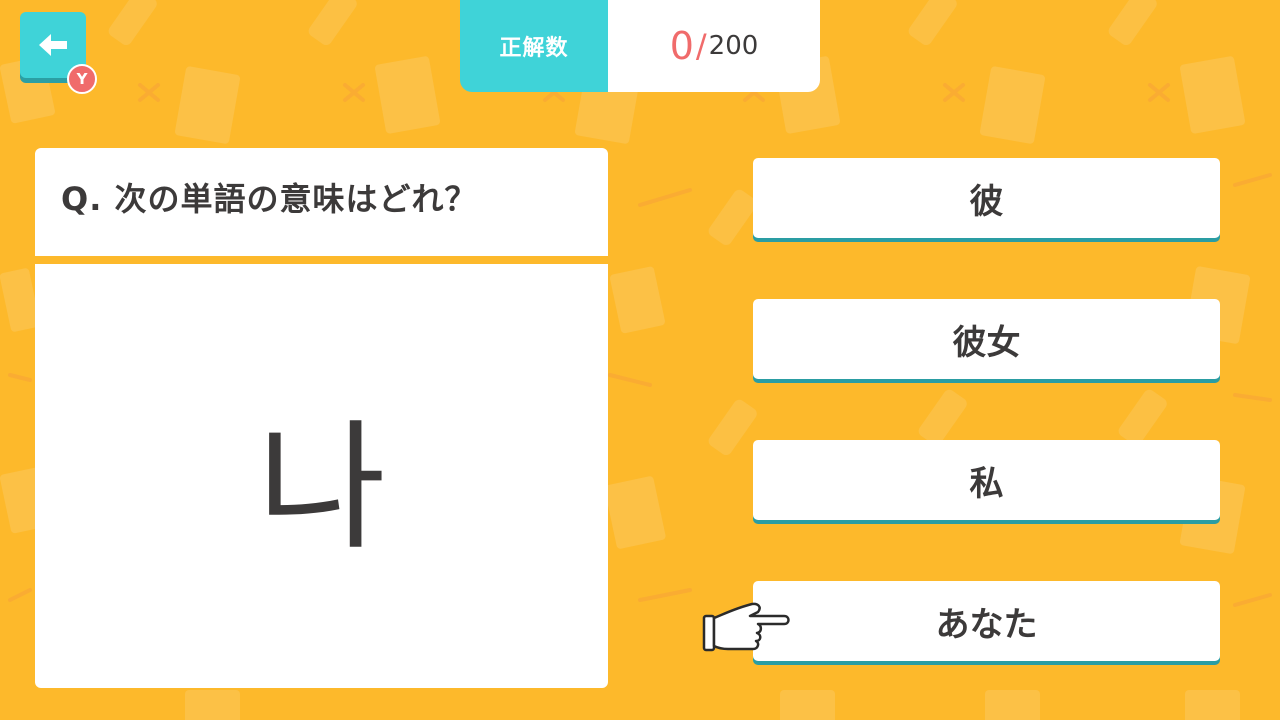 This screenshot has height=720, width=1280. I want to click on answer-option-2: 彼女, so click(986, 339).